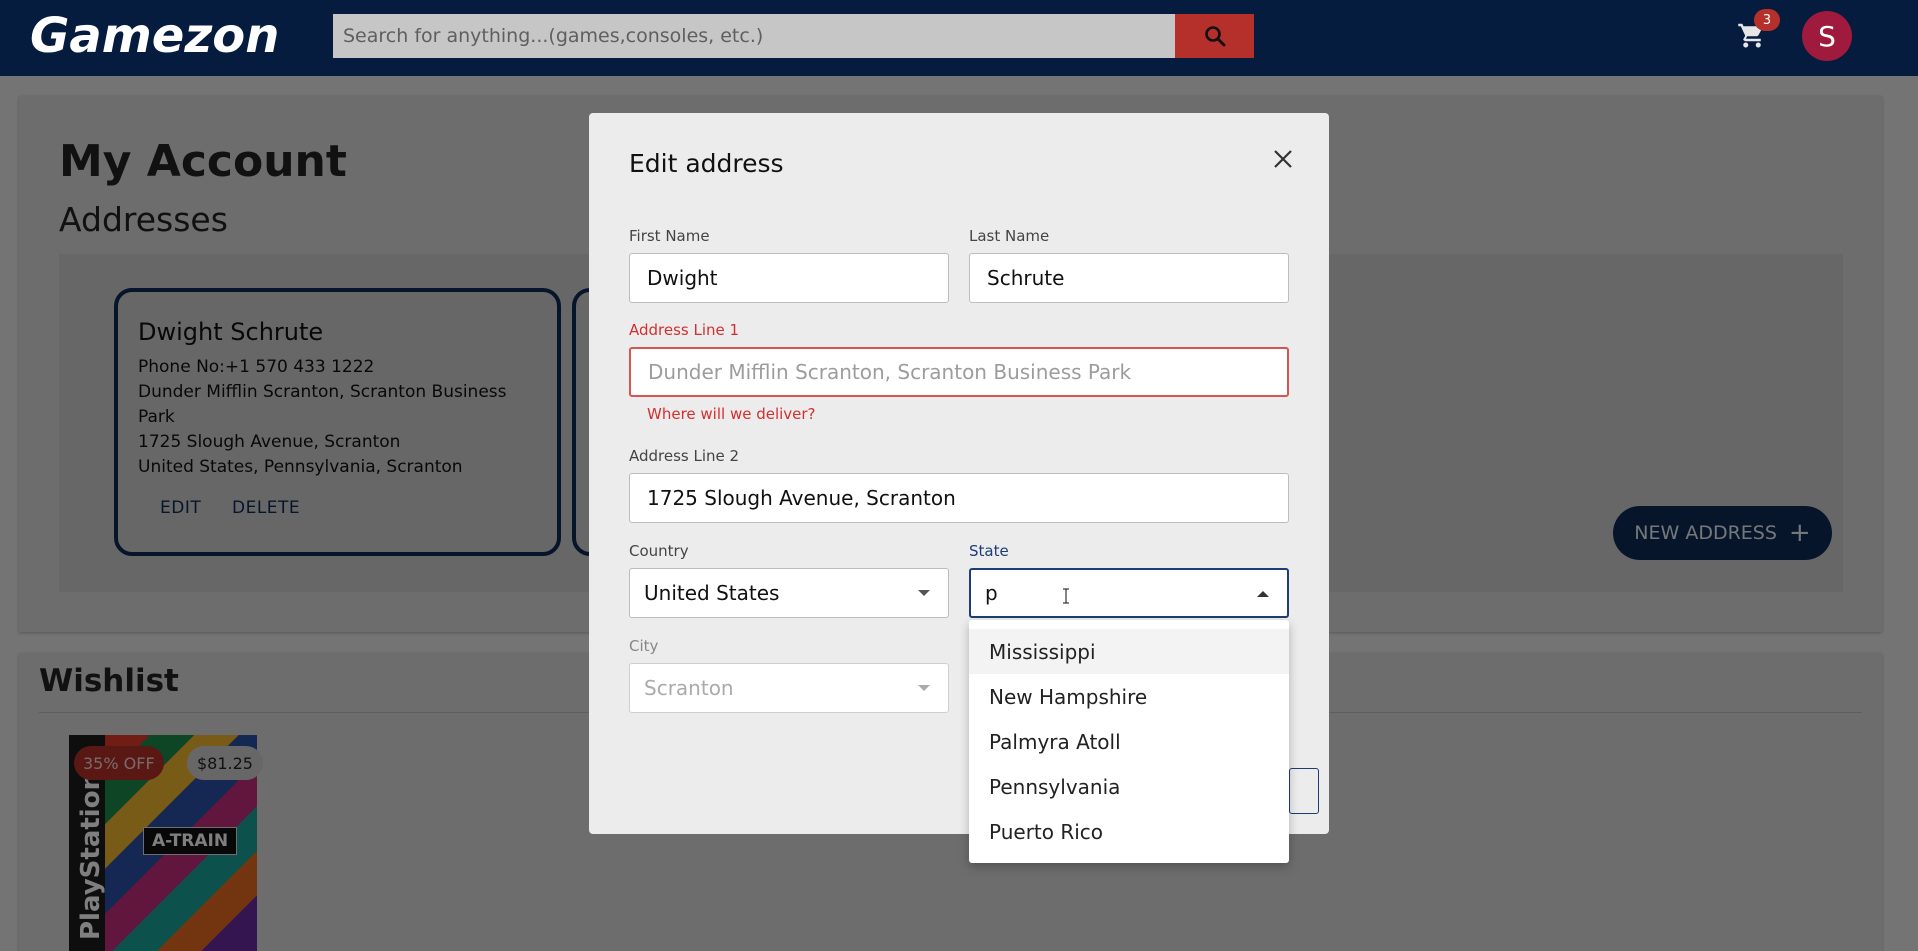  I want to click on address-line-1-field, so click(959, 372).